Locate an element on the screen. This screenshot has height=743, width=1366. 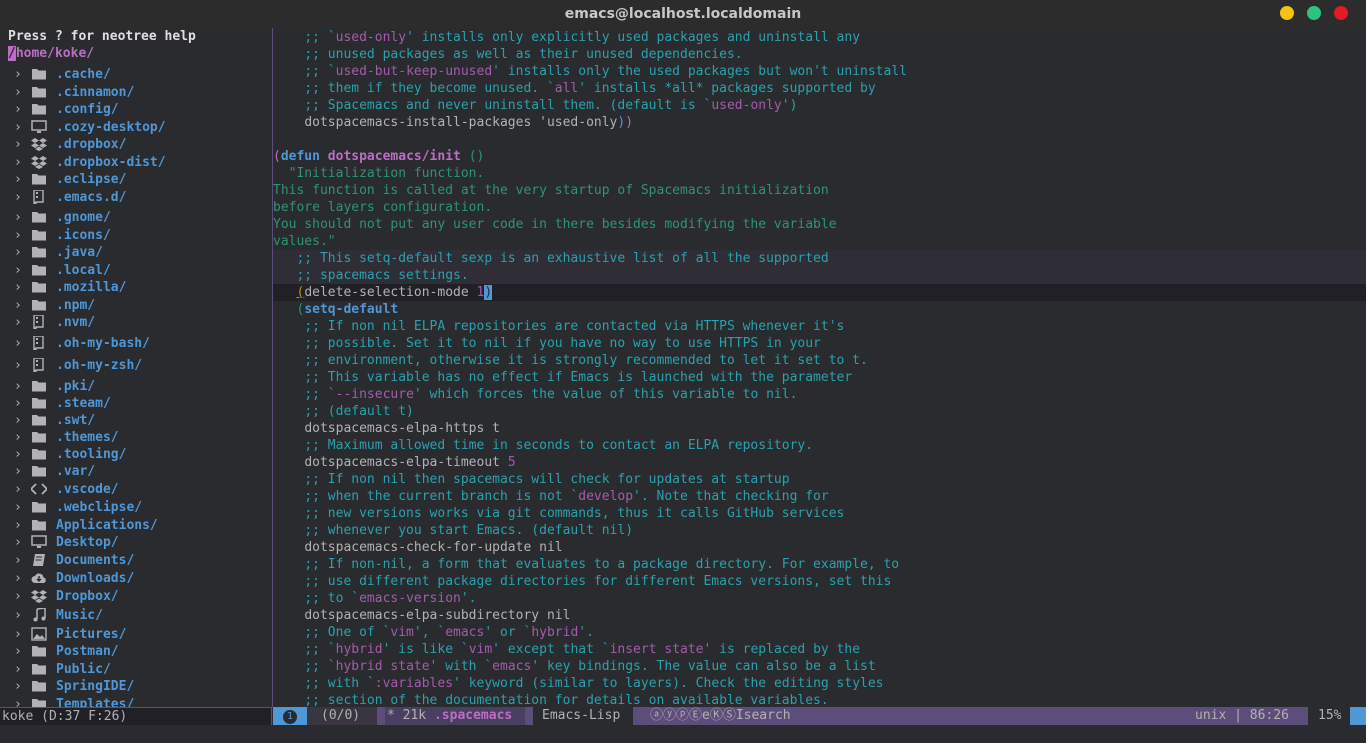
window-number: 1 is located at coordinates (290, 716).